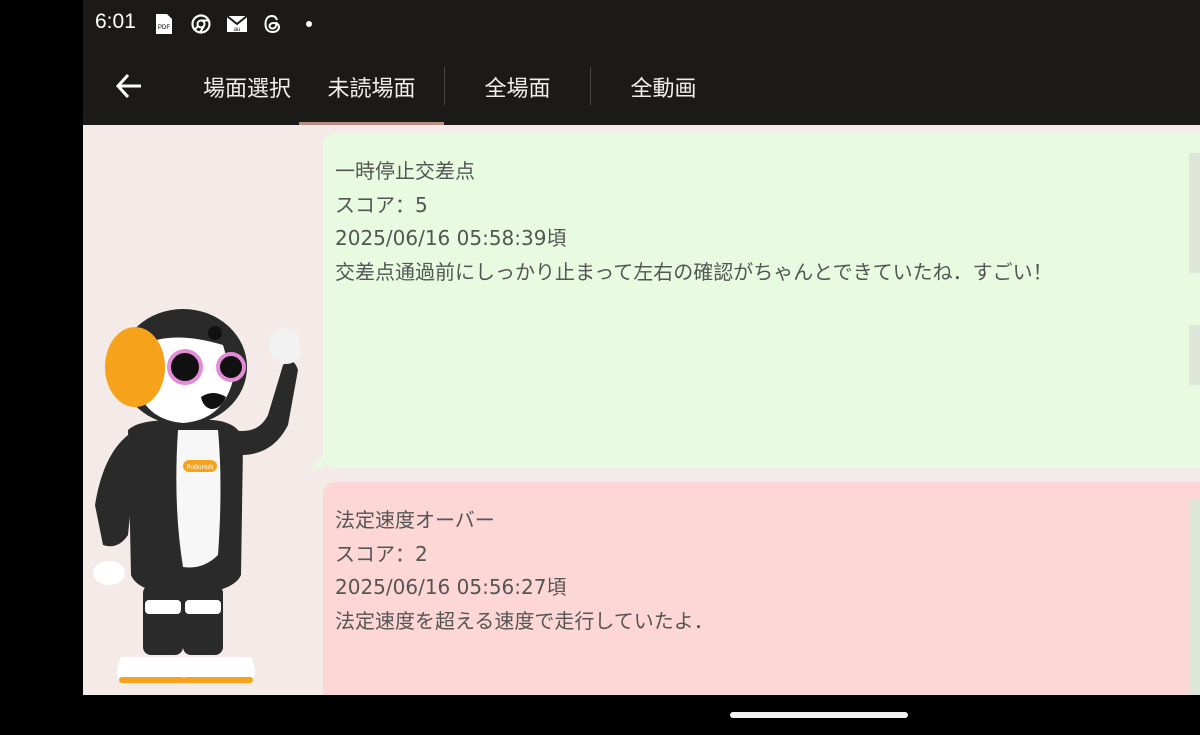  What do you see at coordinates (371, 86) in the screenshot?
I see `tab-unread-scenes: 未読場面` at bounding box center [371, 86].